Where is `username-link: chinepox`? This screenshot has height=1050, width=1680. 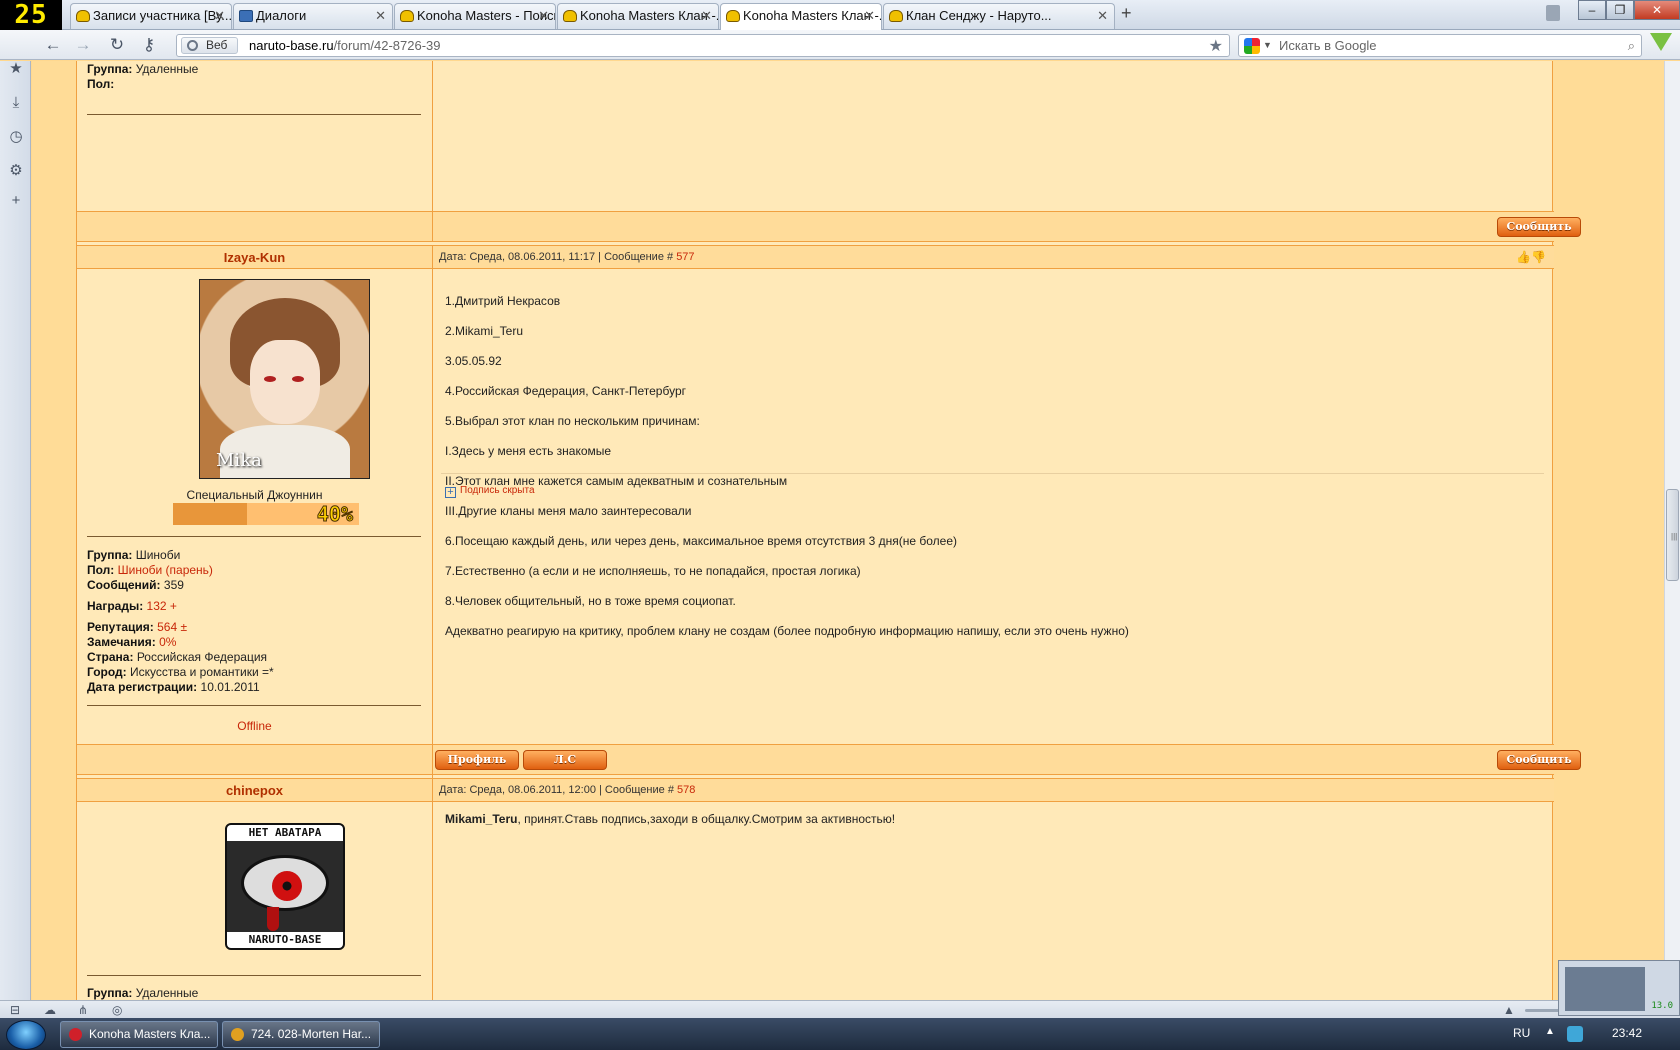
username-link: chinepox is located at coordinates (254, 790).